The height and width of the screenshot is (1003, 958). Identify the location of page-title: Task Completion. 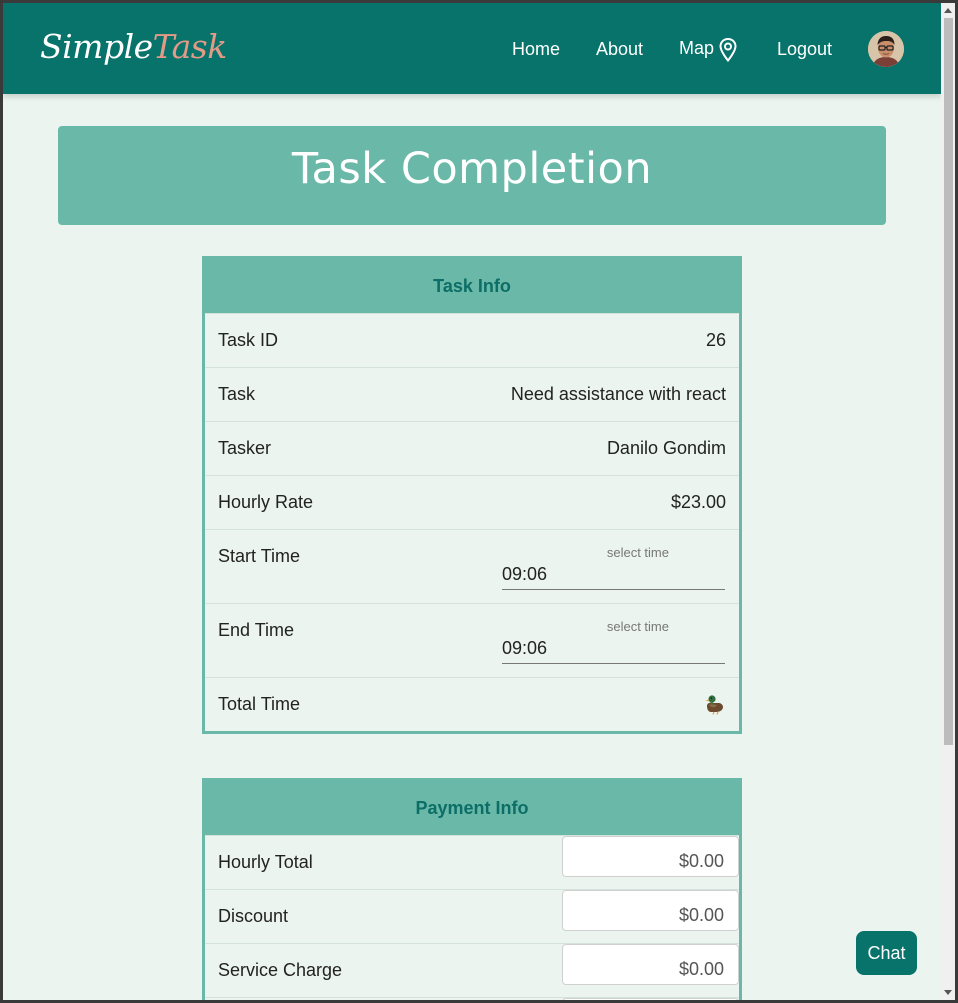
(472, 169).